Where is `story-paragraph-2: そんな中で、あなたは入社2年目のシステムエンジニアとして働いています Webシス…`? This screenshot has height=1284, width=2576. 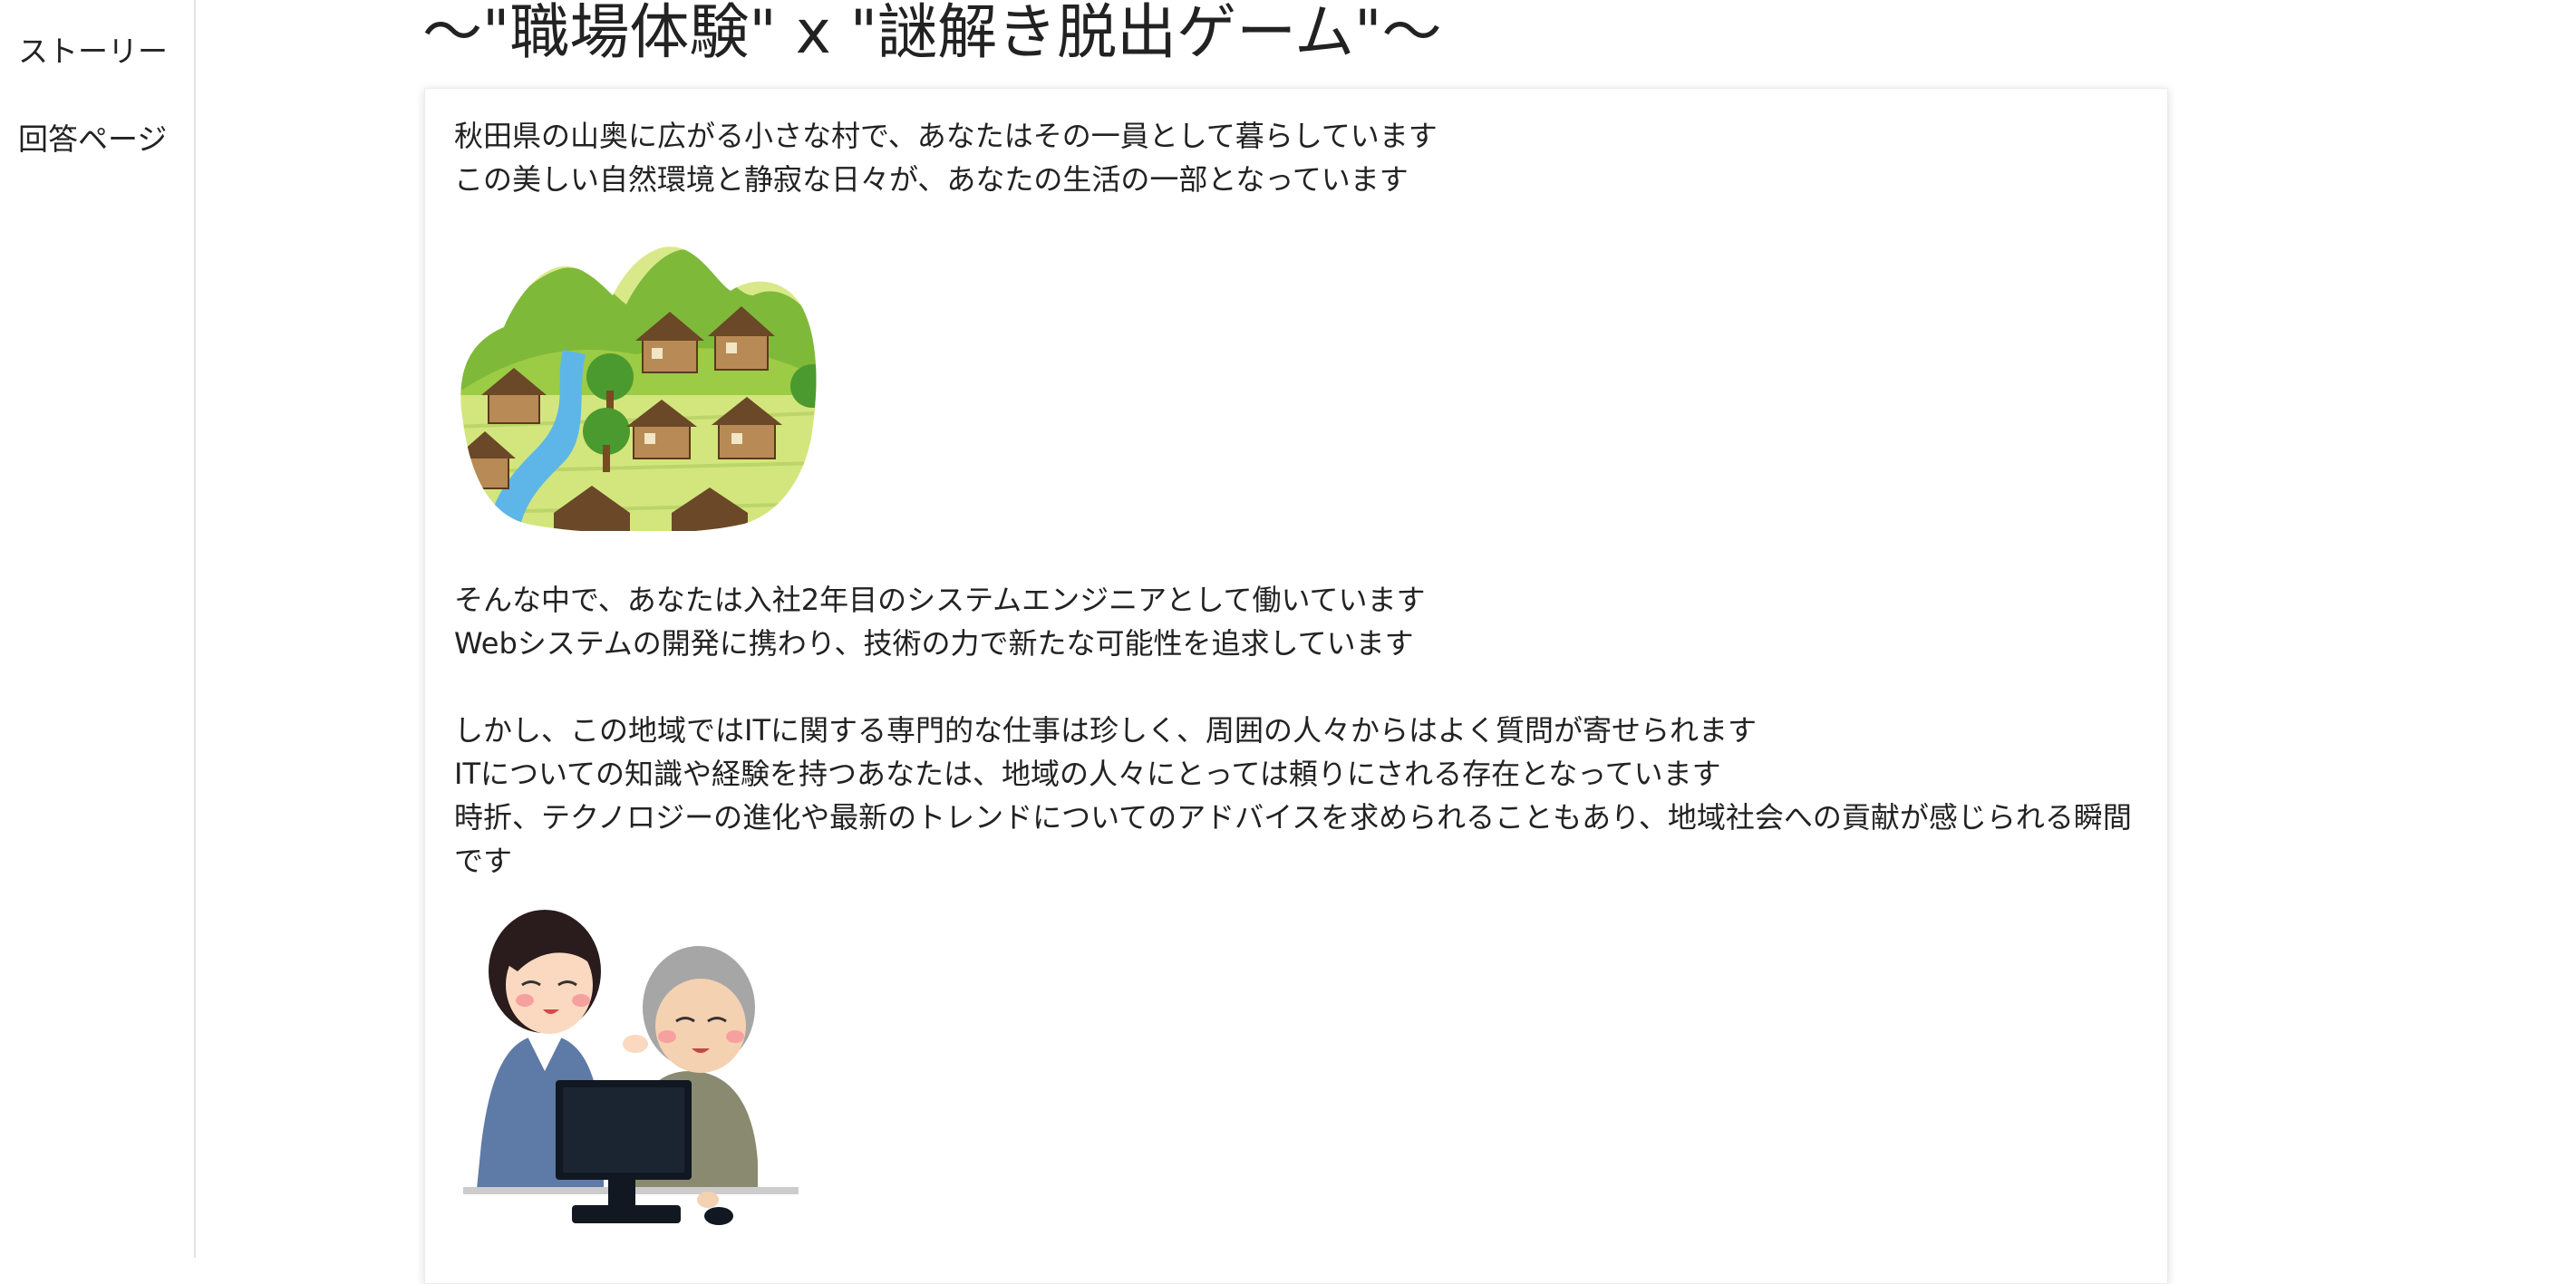
story-paragraph-2: そんな中で、あなたは入社2年目のシステムエンジニアとして働いています Webシス… is located at coordinates (1297, 621).